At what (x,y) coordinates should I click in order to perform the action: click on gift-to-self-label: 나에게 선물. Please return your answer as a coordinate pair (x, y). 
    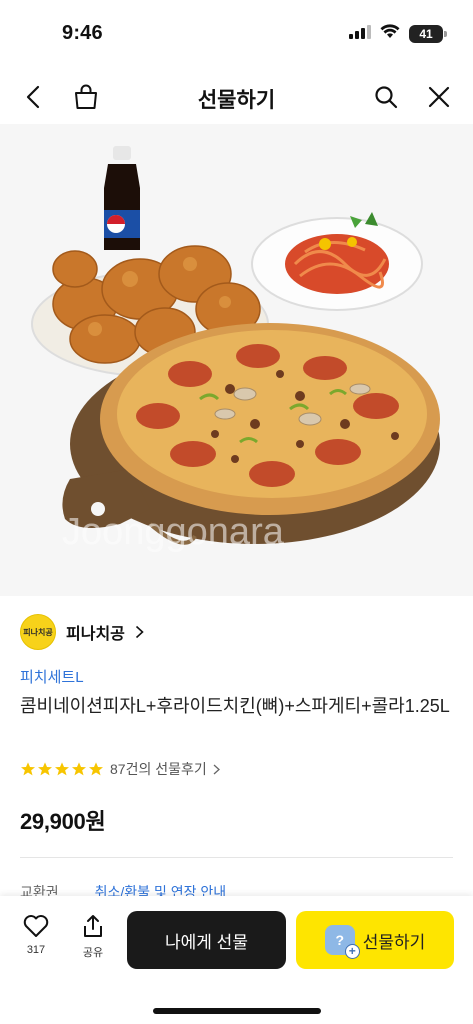
    Looking at the image, I should click on (206, 942).